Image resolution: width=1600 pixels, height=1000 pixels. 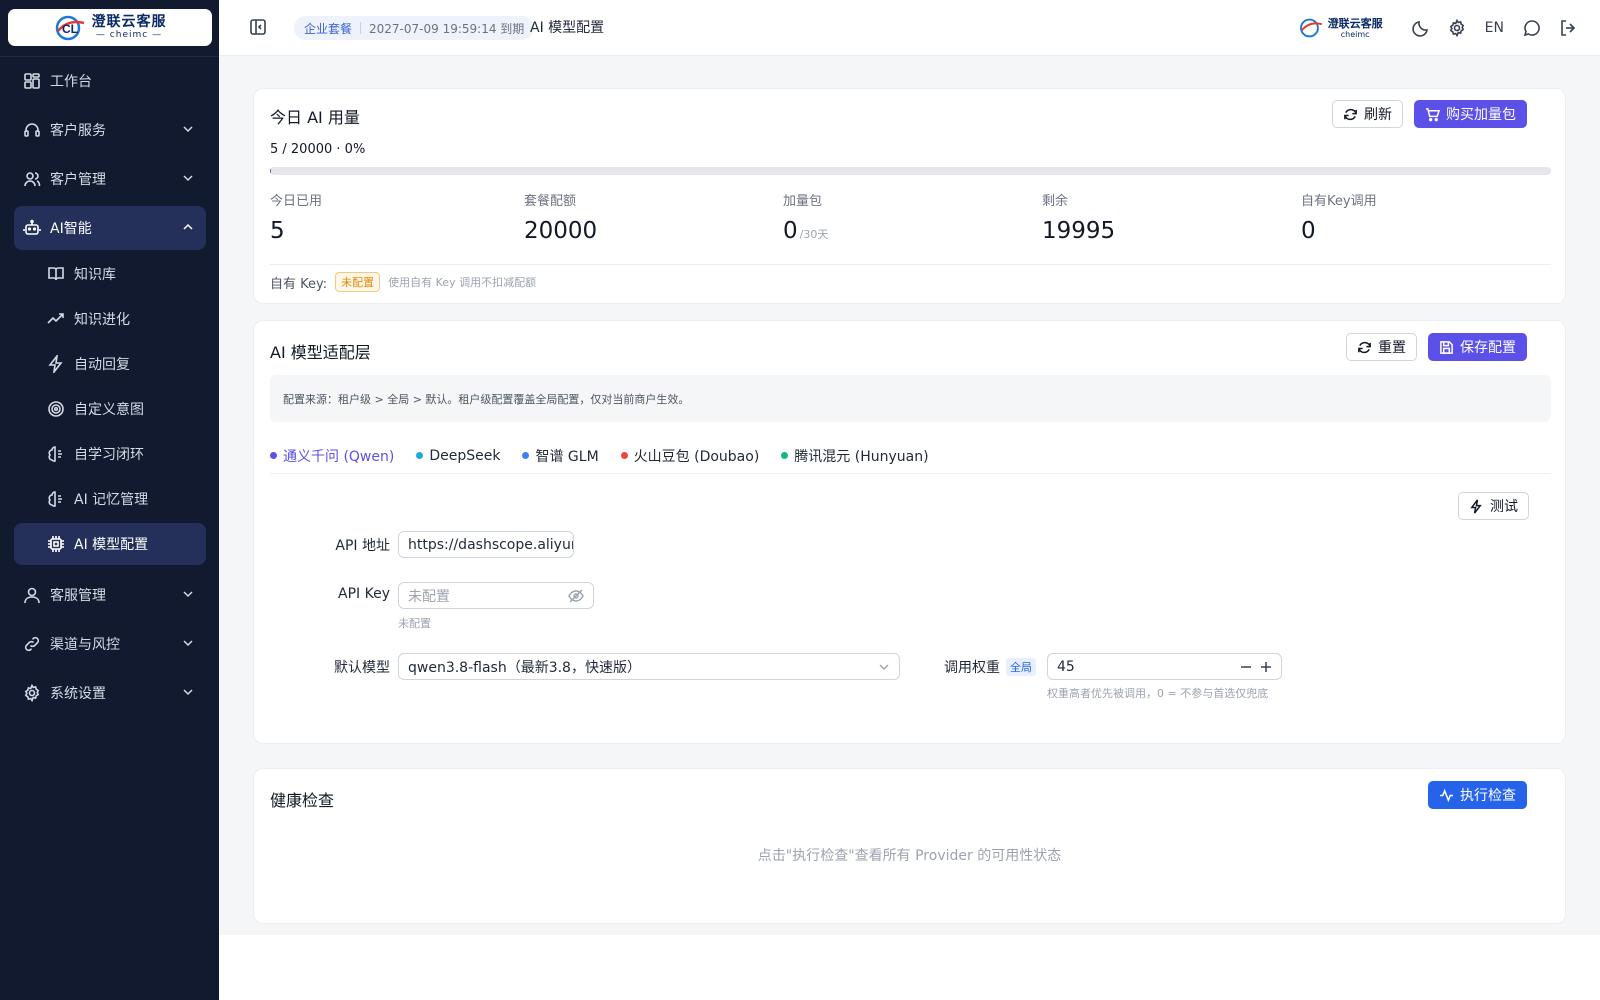 What do you see at coordinates (1421, 28) in the screenshot?
I see `moon-icon` at bounding box center [1421, 28].